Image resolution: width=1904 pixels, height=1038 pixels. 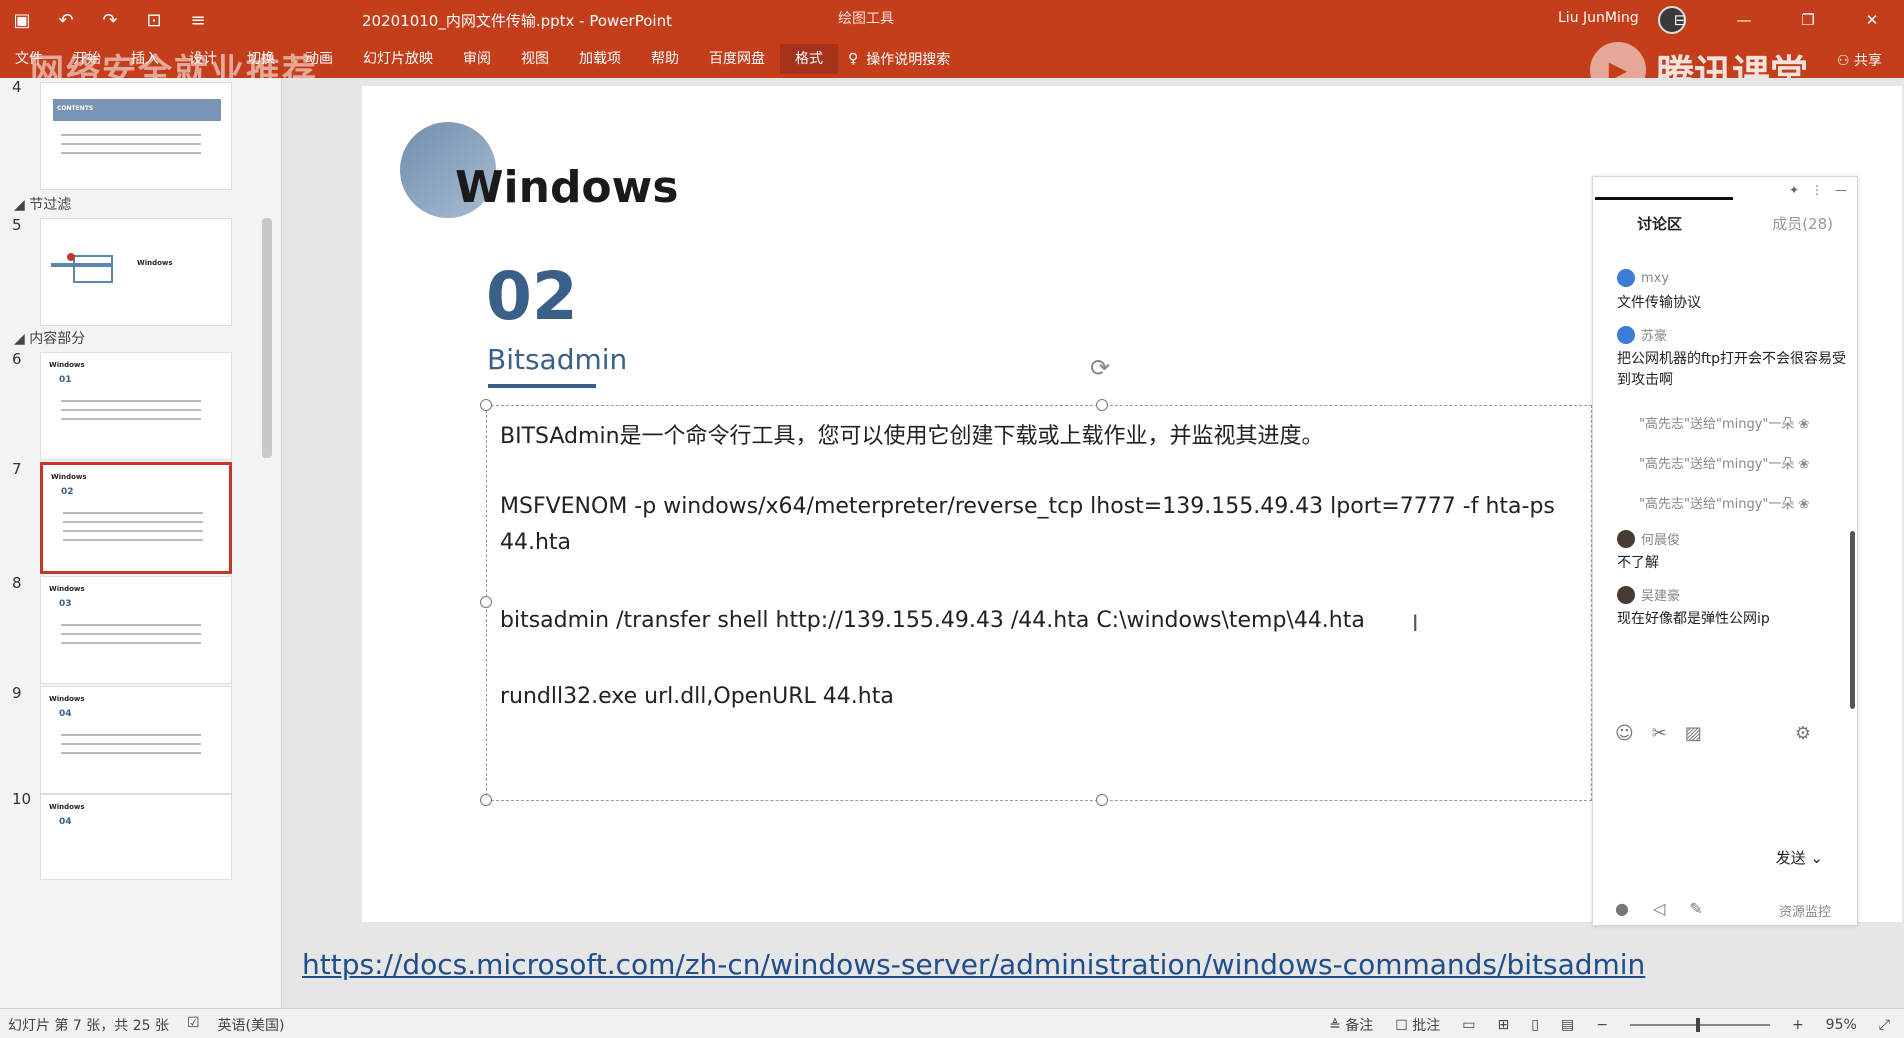 What do you see at coordinates (1664, 198) in the screenshot?
I see `active-tab-indicator` at bounding box center [1664, 198].